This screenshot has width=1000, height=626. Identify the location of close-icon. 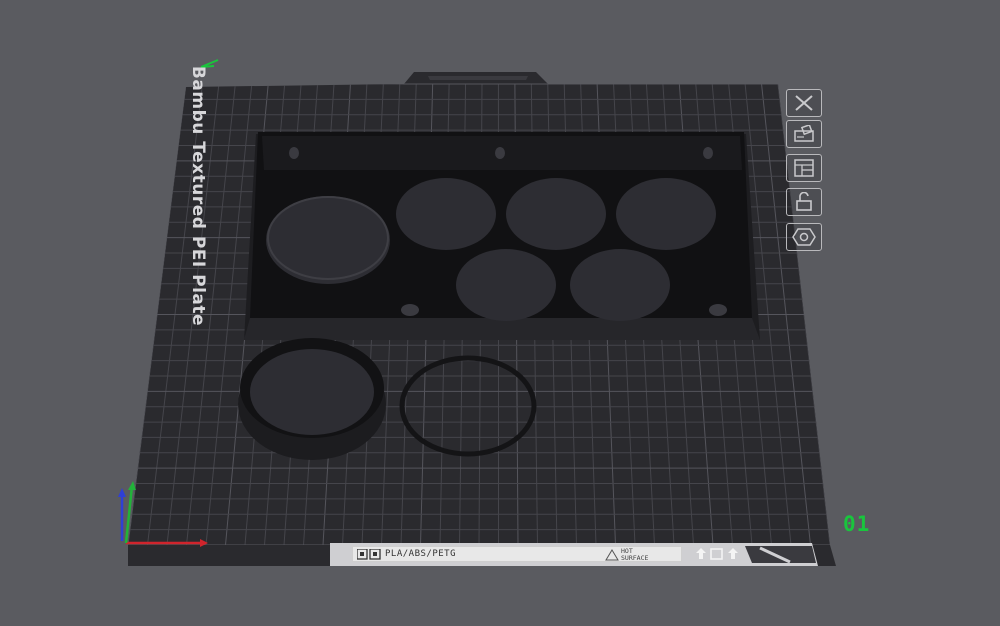
(804, 103).